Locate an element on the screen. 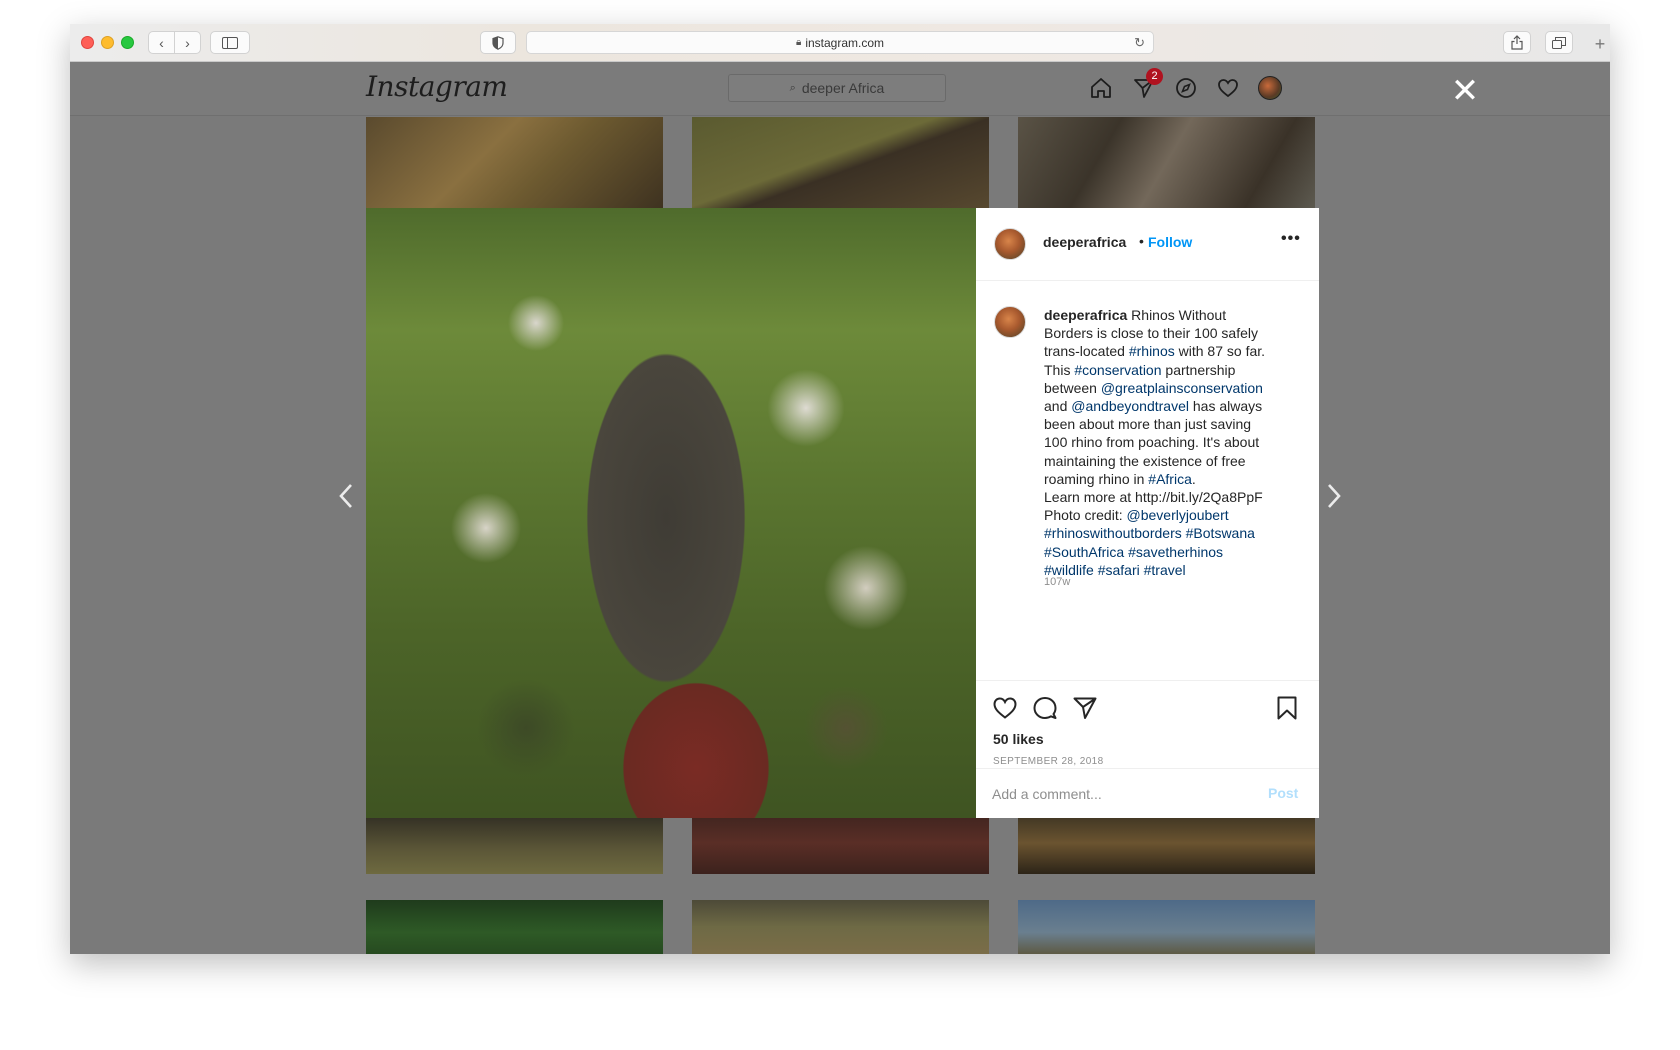 The height and width of the screenshot is (1050, 1680). home-icon is located at coordinates (1101, 88).